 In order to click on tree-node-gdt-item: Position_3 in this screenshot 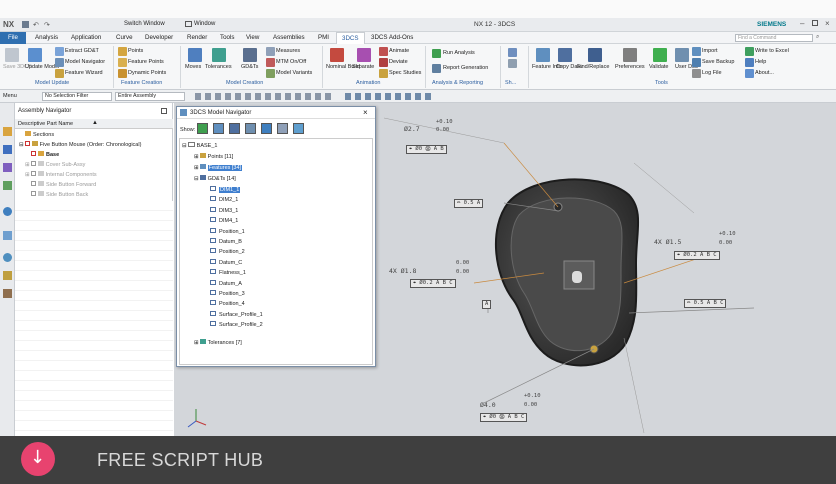, I will do `click(227, 293)`.